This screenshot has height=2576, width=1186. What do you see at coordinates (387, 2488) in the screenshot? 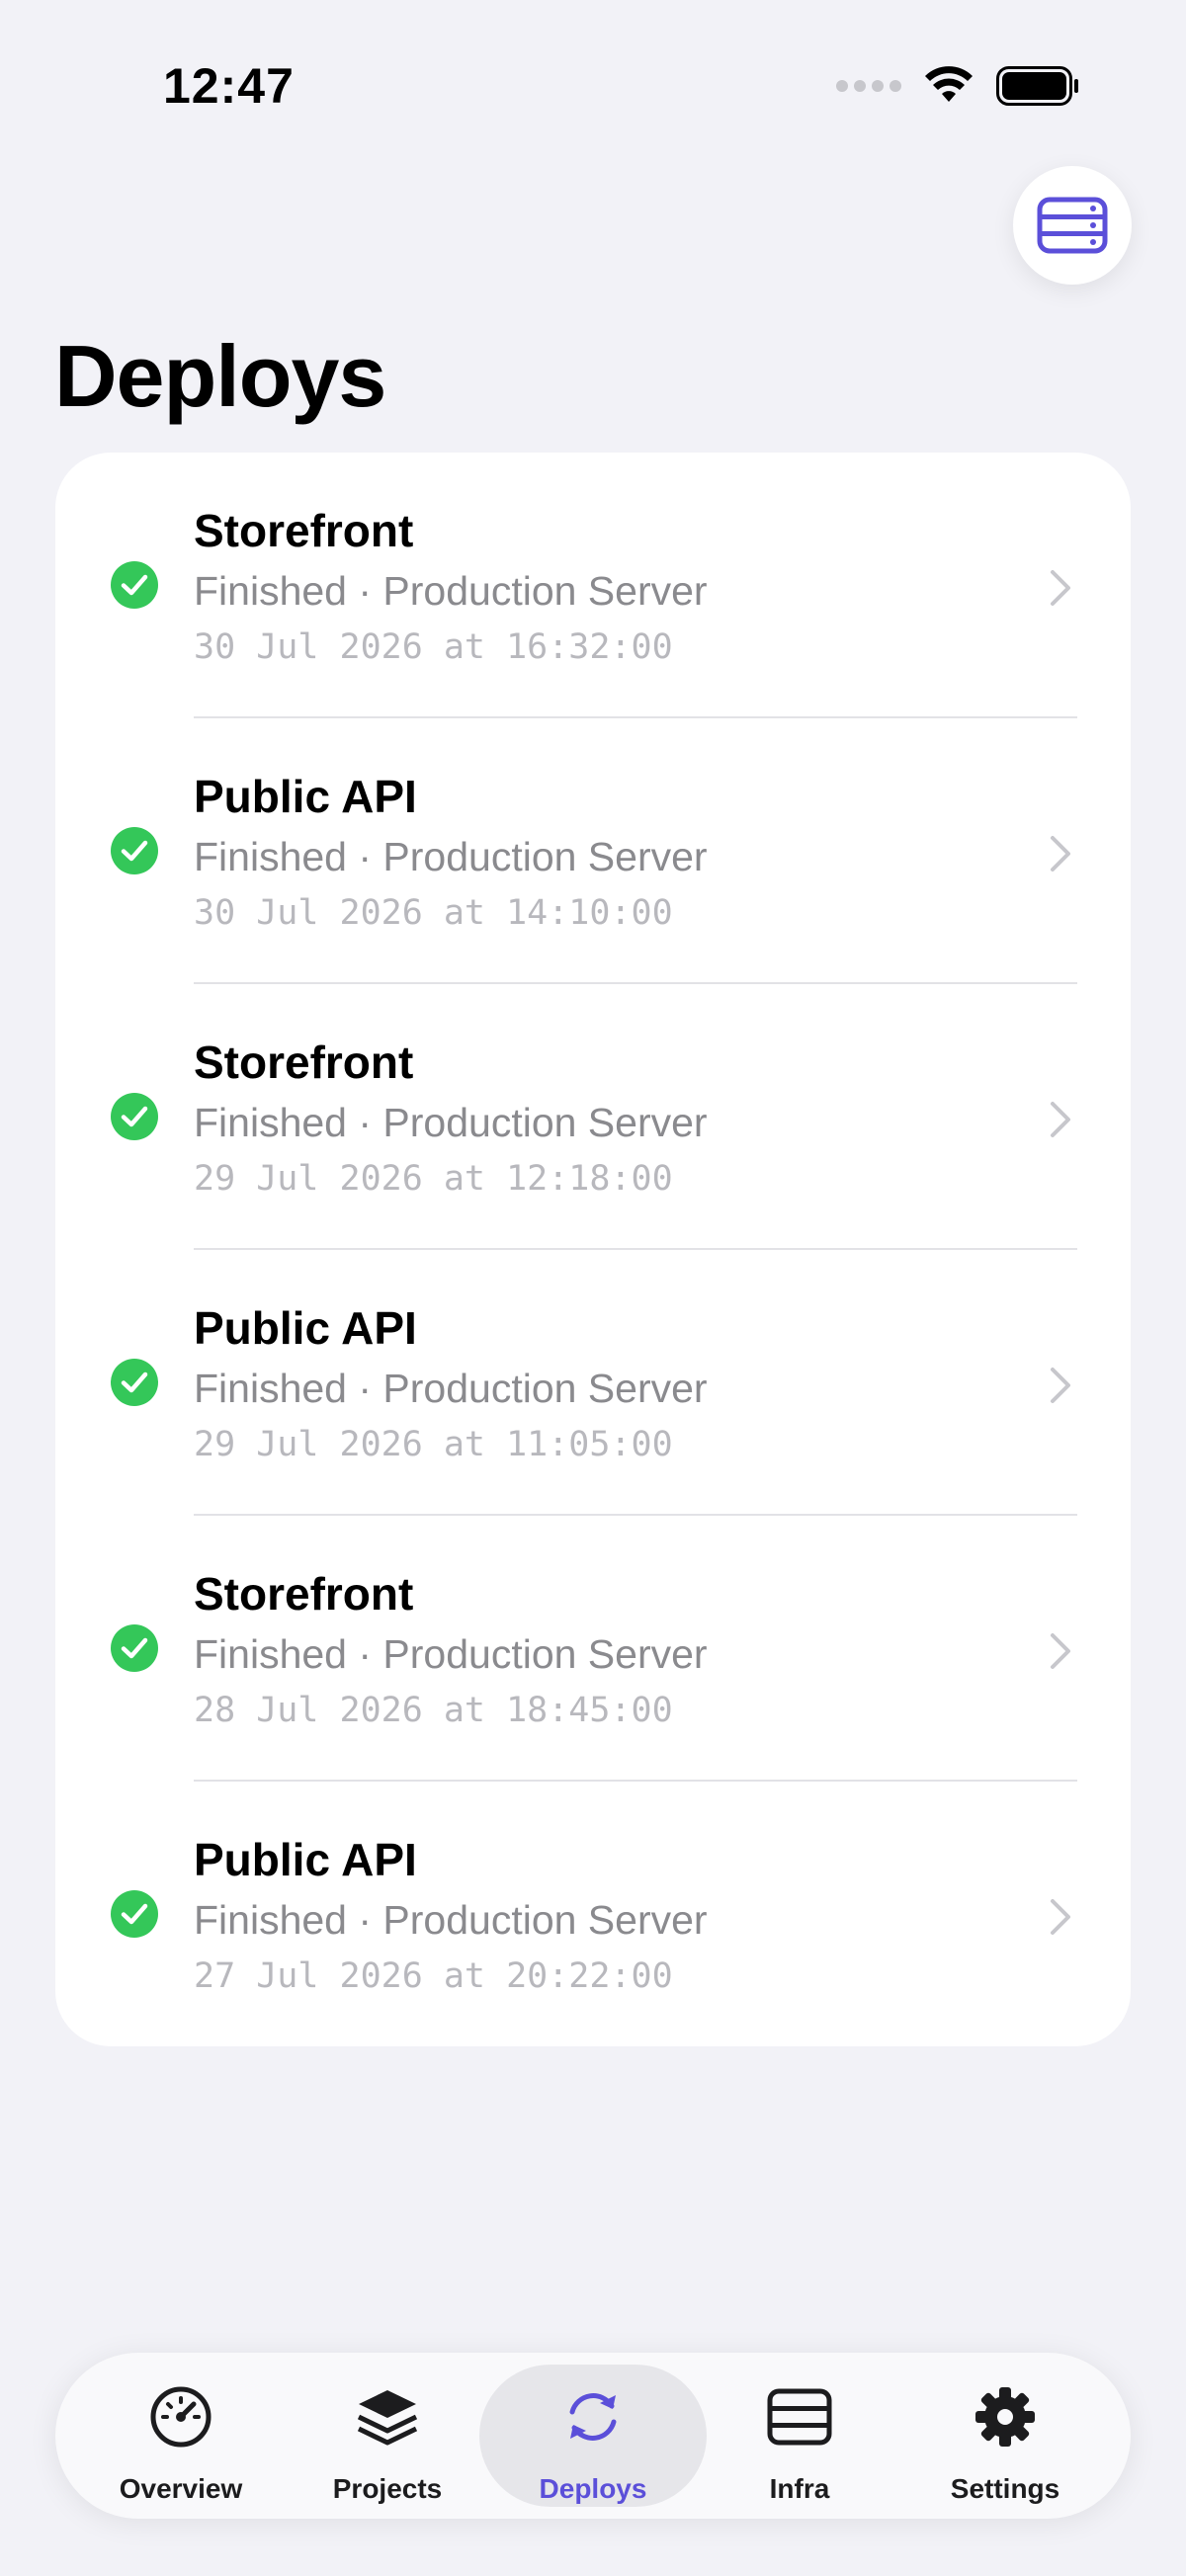
I see `tab-label: Projects` at bounding box center [387, 2488].